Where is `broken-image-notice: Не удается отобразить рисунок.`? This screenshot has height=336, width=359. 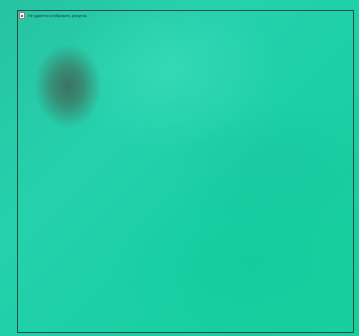
broken-image-notice: Не удается отобразить рисунок. is located at coordinates (53, 15).